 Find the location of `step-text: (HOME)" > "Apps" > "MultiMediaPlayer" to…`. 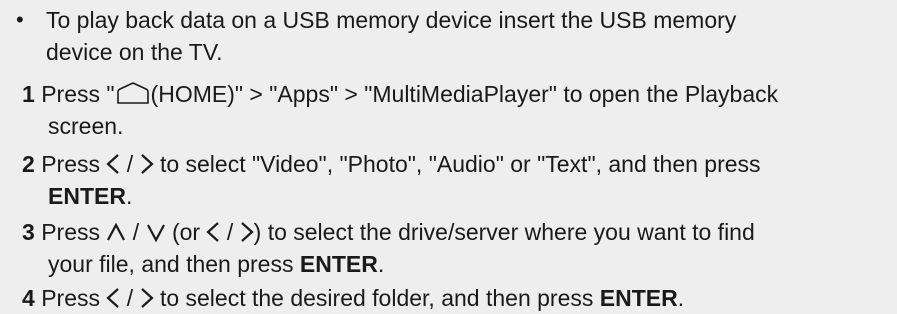

step-text: (HOME)" > "Apps" > "MultiMediaPlayer" to… is located at coordinates (464, 94).